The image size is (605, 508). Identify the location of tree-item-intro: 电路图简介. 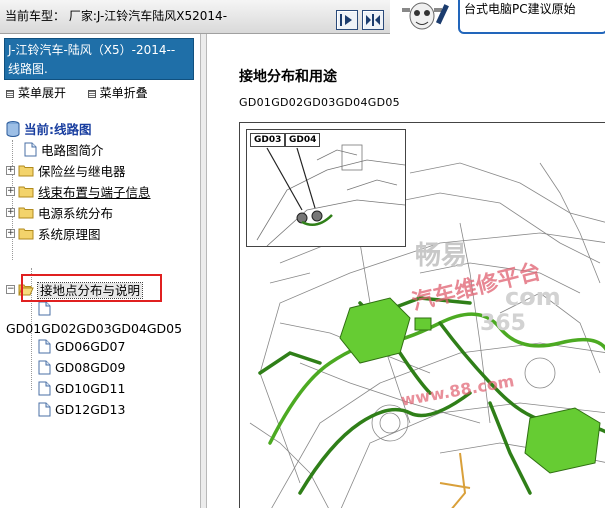
(64, 149).